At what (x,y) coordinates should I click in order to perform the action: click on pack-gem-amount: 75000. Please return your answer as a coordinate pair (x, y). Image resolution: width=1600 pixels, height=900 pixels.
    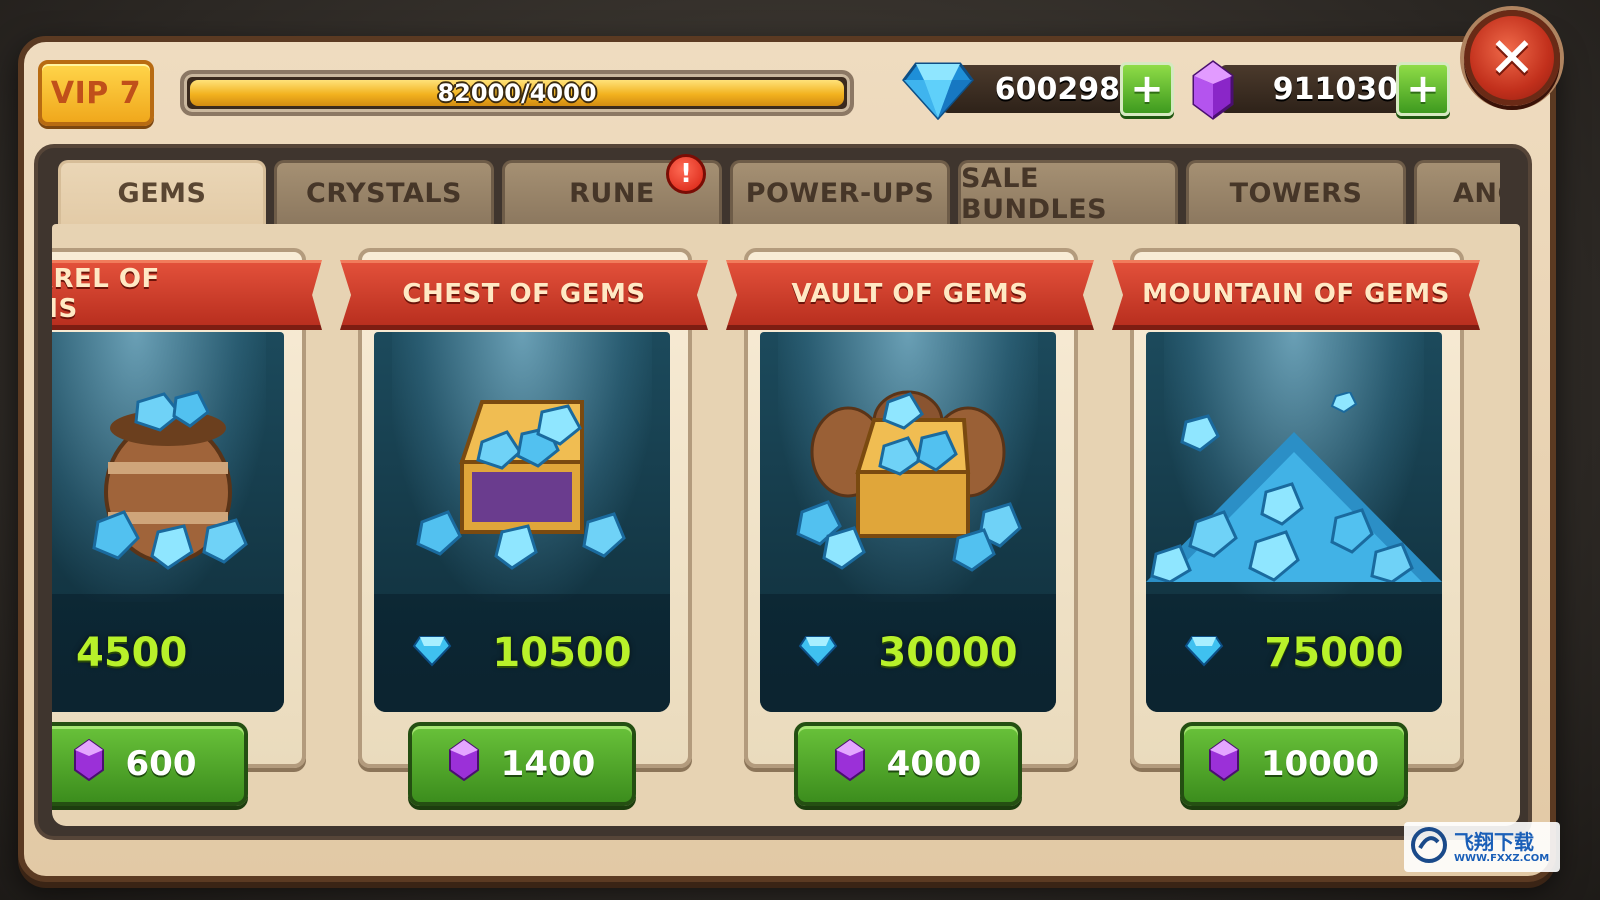
    Looking at the image, I should click on (1334, 653).